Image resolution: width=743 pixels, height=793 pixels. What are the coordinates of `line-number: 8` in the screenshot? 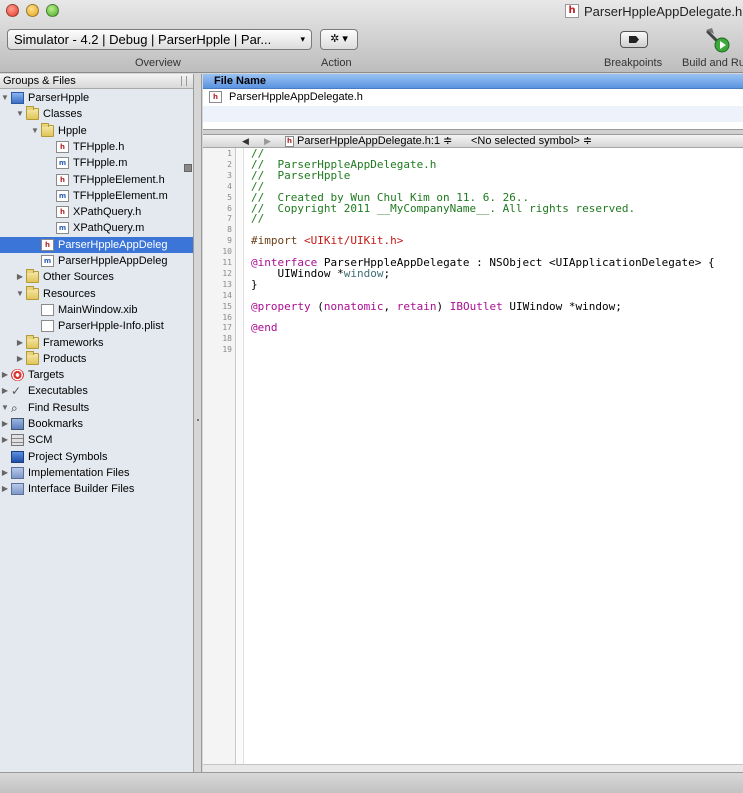 It's located at (229, 230).